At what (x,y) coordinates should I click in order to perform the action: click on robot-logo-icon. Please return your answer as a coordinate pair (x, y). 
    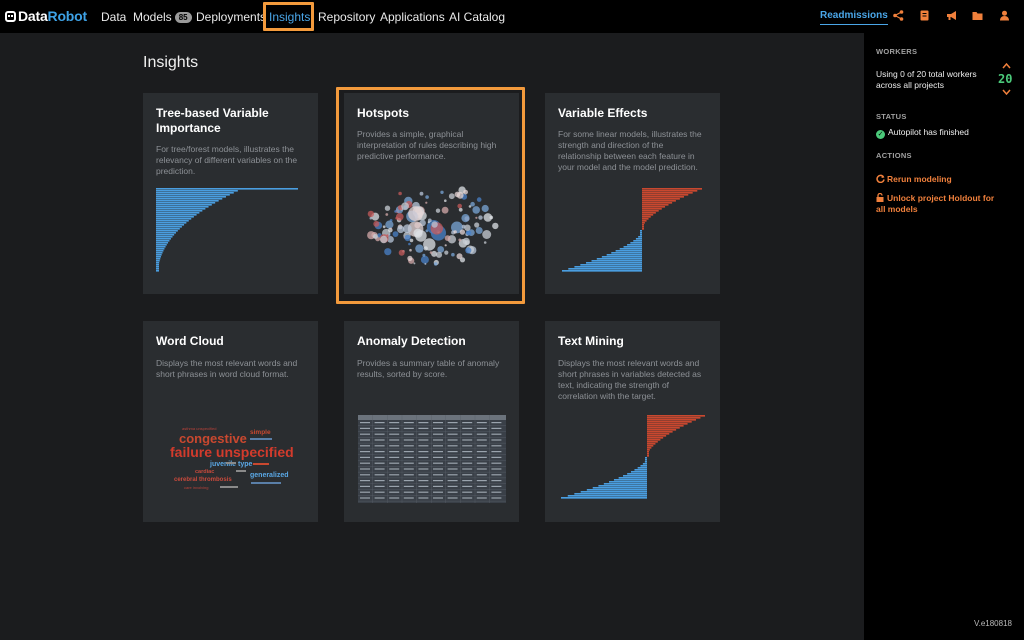
    Looking at the image, I should click on (10, 16).